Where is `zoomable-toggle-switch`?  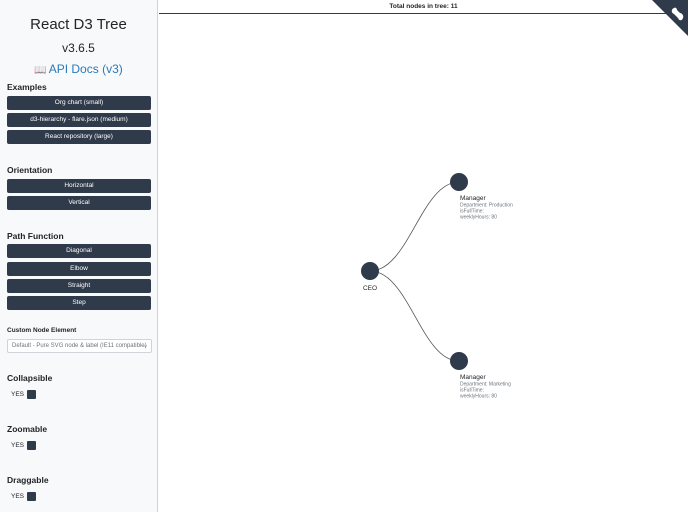 zoomable-toggle-switch is located at coordinates (31, 445).